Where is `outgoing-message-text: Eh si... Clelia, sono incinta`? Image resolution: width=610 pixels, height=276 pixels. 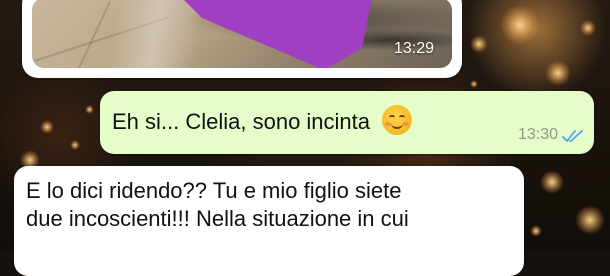 outgoing-message-text: Eh si... Clelia, sono incinta is located at coordinates (241, 121).